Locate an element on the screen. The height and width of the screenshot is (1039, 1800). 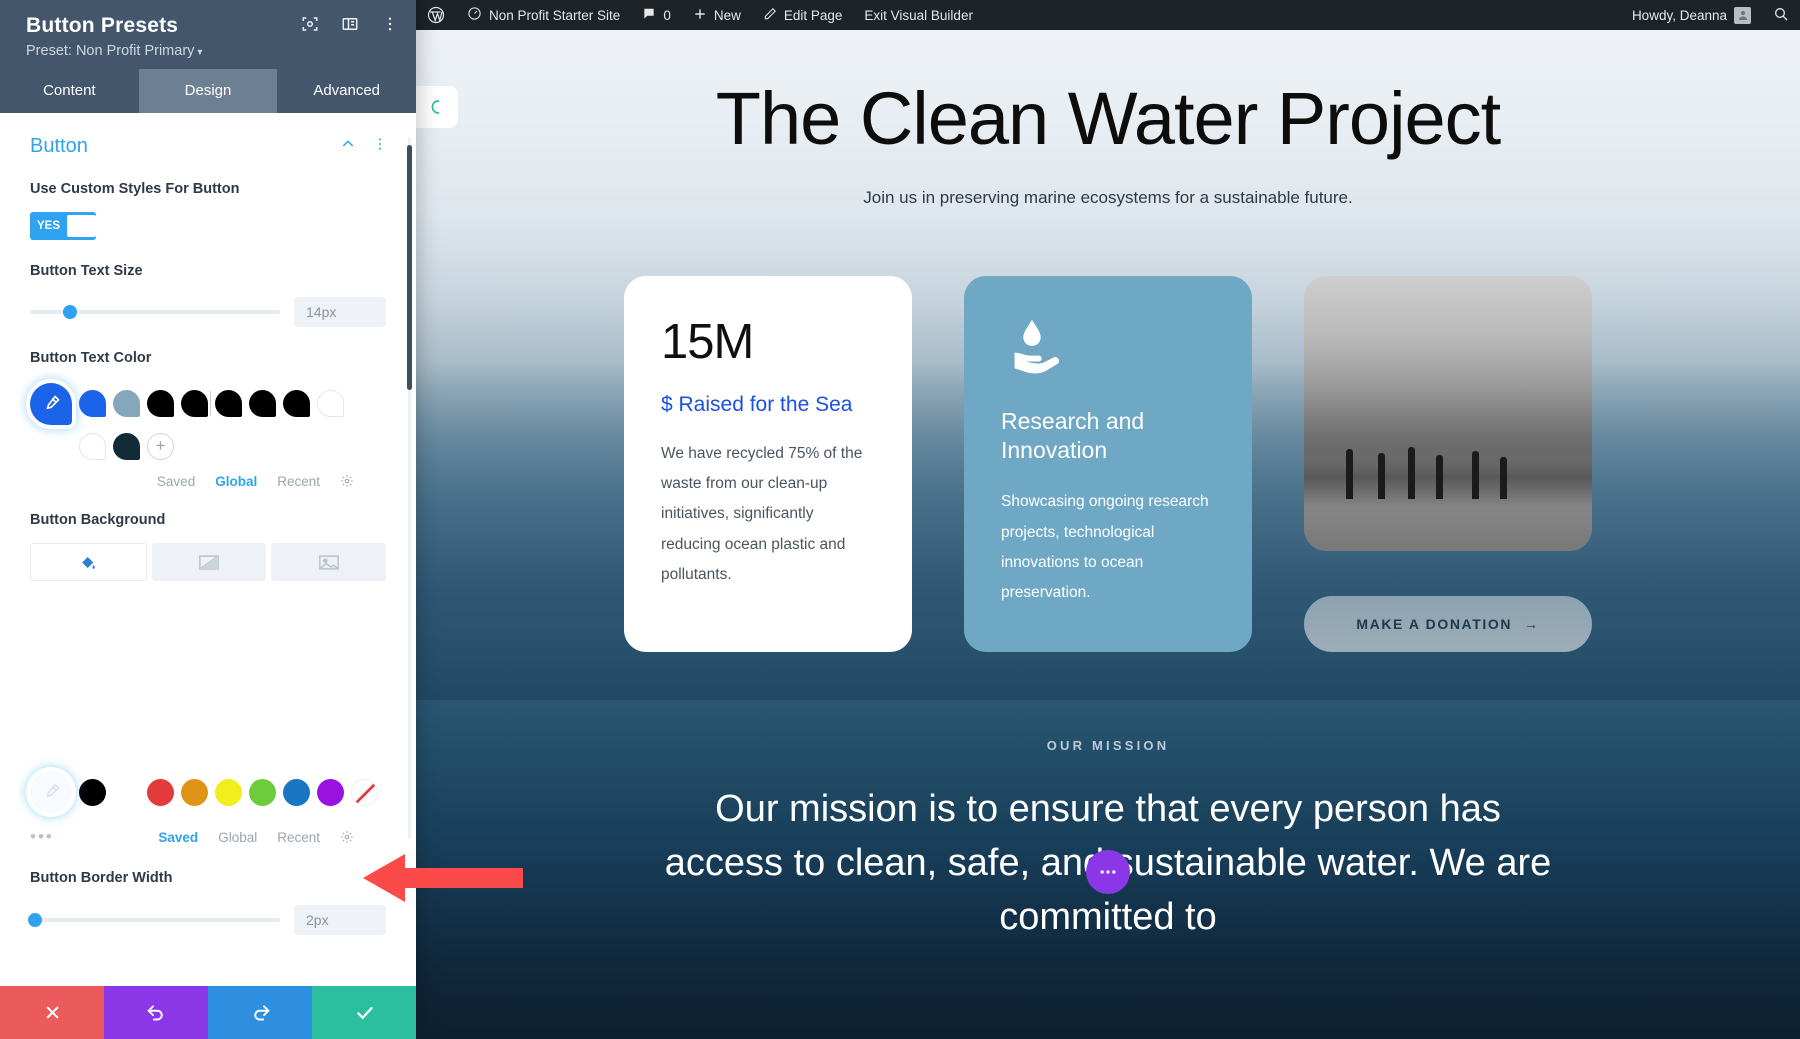
new-label: New is located at coordinates (727, 15).